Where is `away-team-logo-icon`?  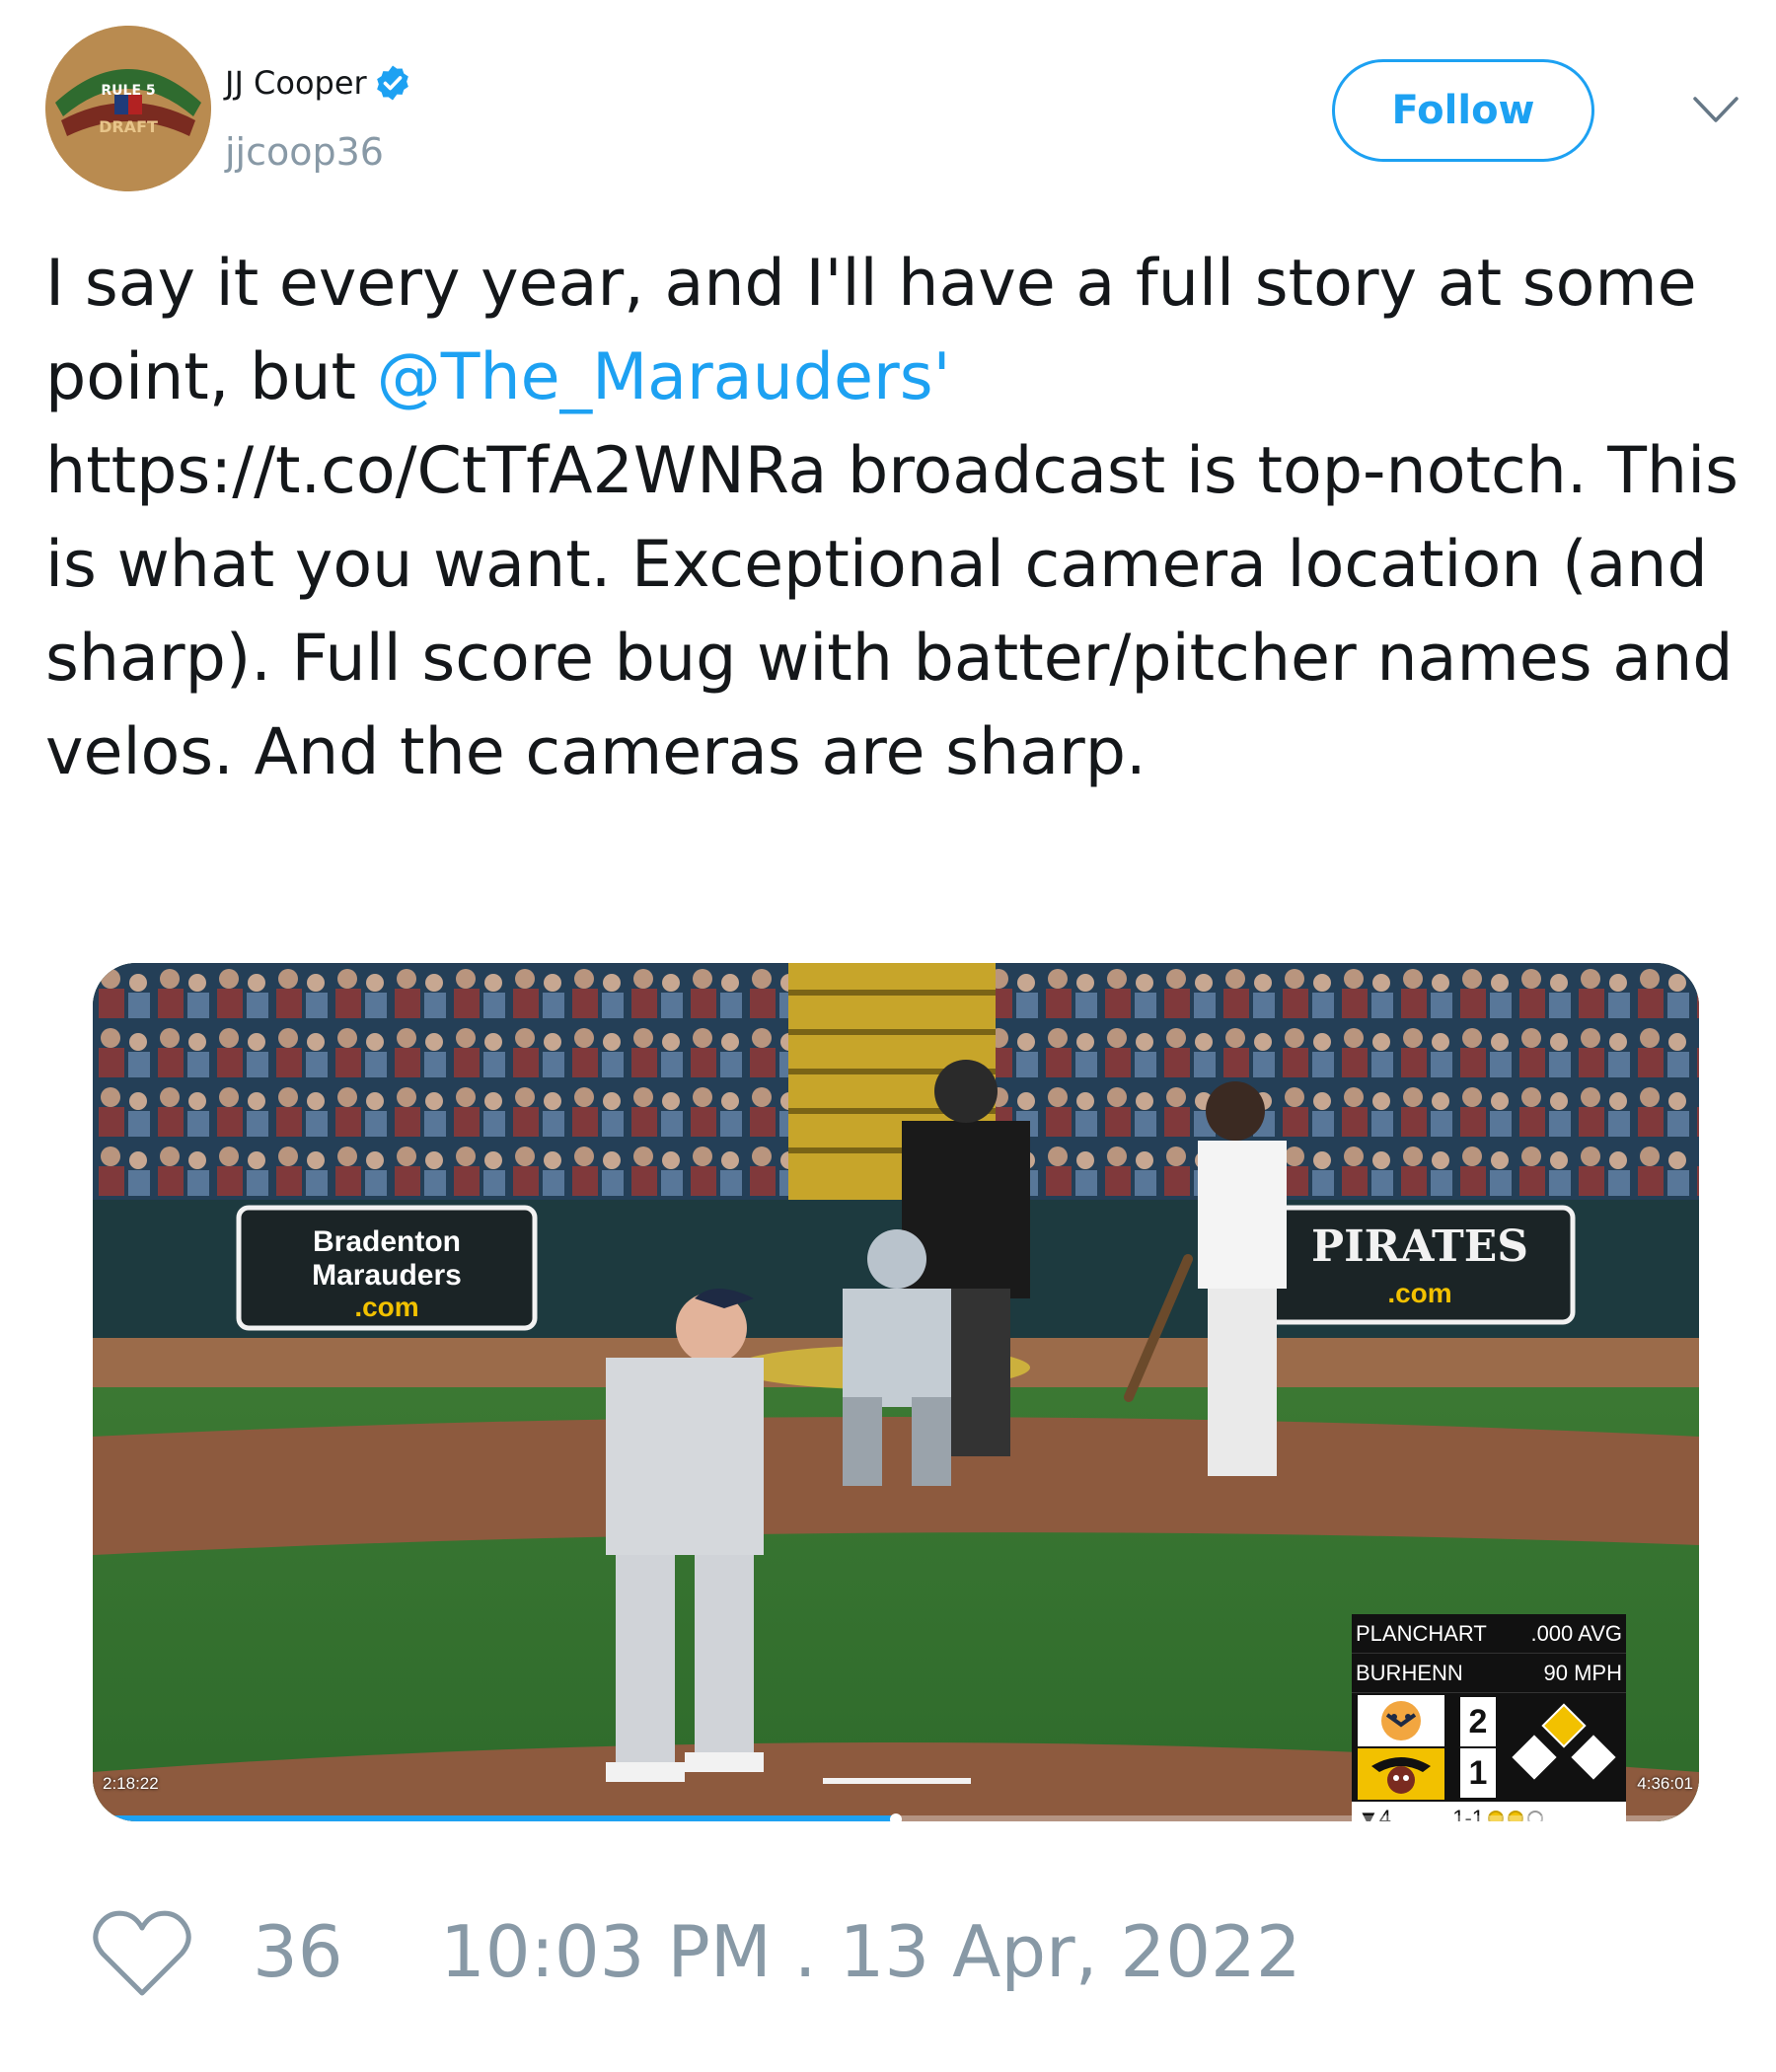
away-team-logo-icon is located at coordinates (1401, 1721).